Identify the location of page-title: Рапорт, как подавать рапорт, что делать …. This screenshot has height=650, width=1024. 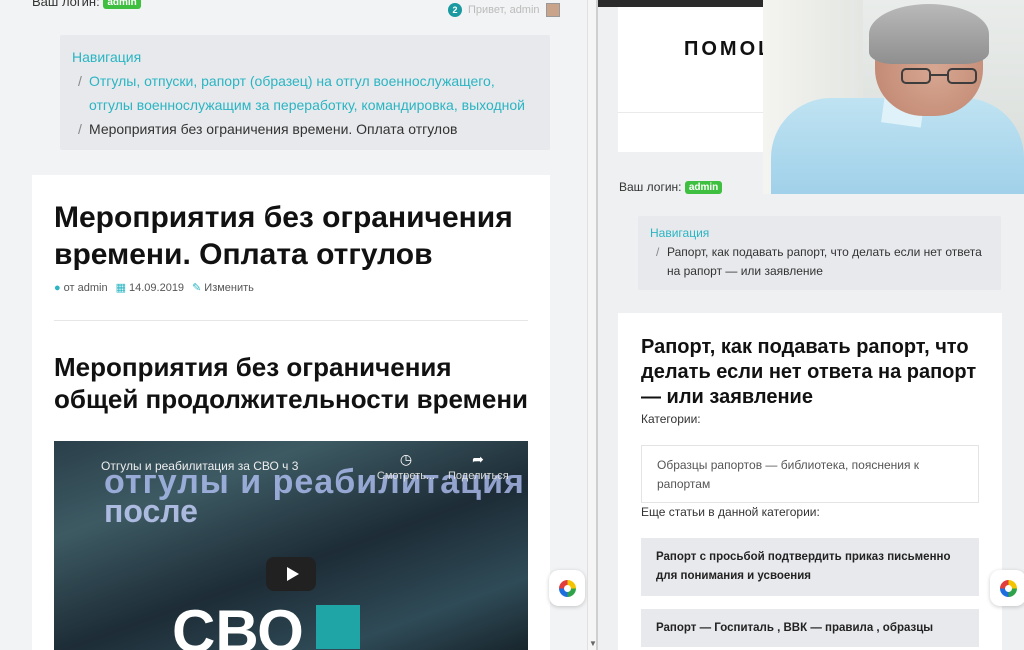
(809, 372).